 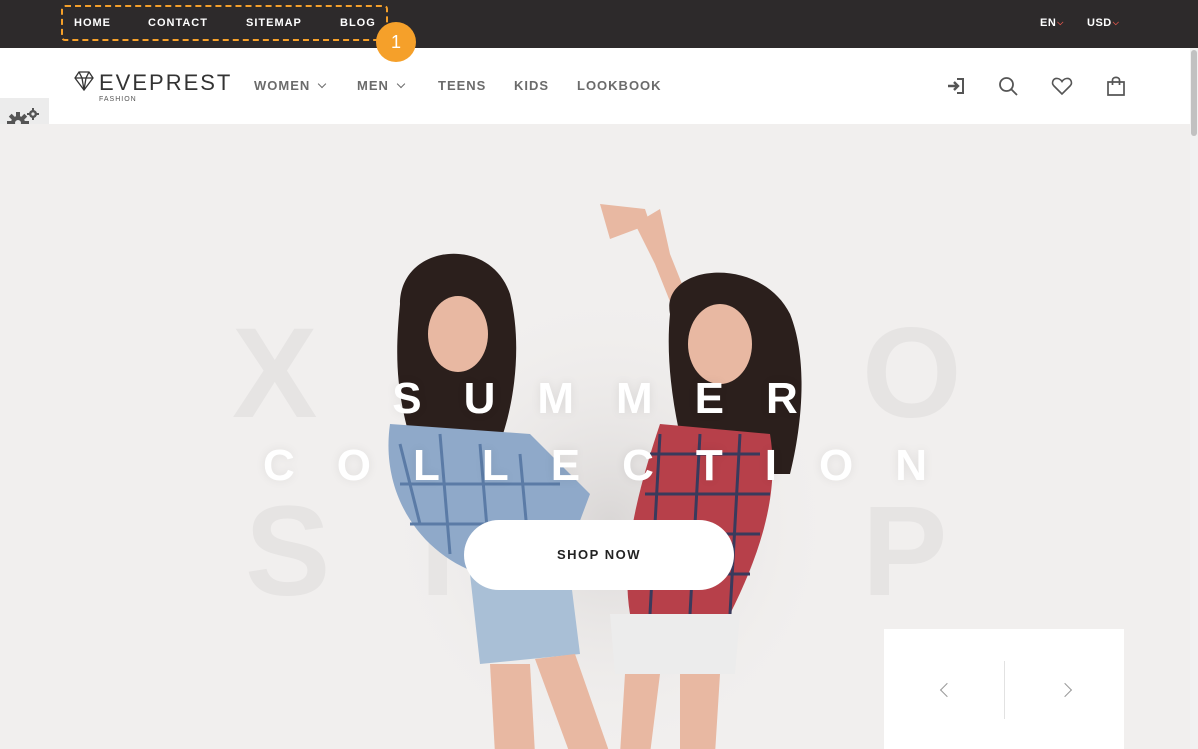 What do you see at coordinates (178, 23) in the screenshot?
I see `top-link-contact: CONTACT` at bounding box center [178, 23].